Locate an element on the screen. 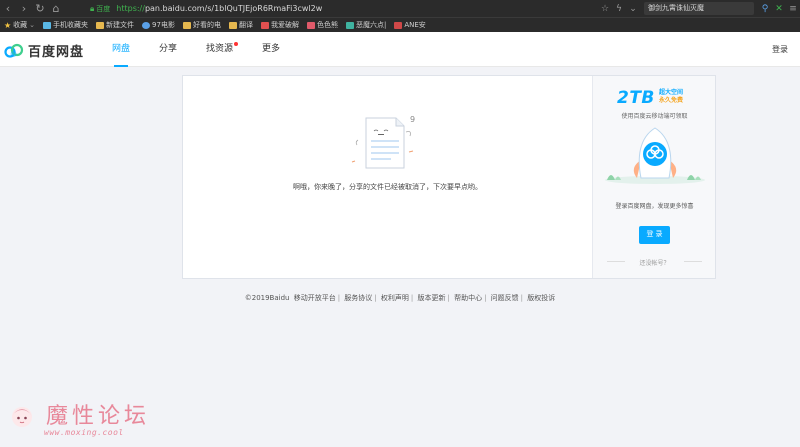 Image resolution: width=800 pixels, height=447 pixels. promo-subtitle: 使用百度云移动端可领取 is located at coordinates (654, 116).